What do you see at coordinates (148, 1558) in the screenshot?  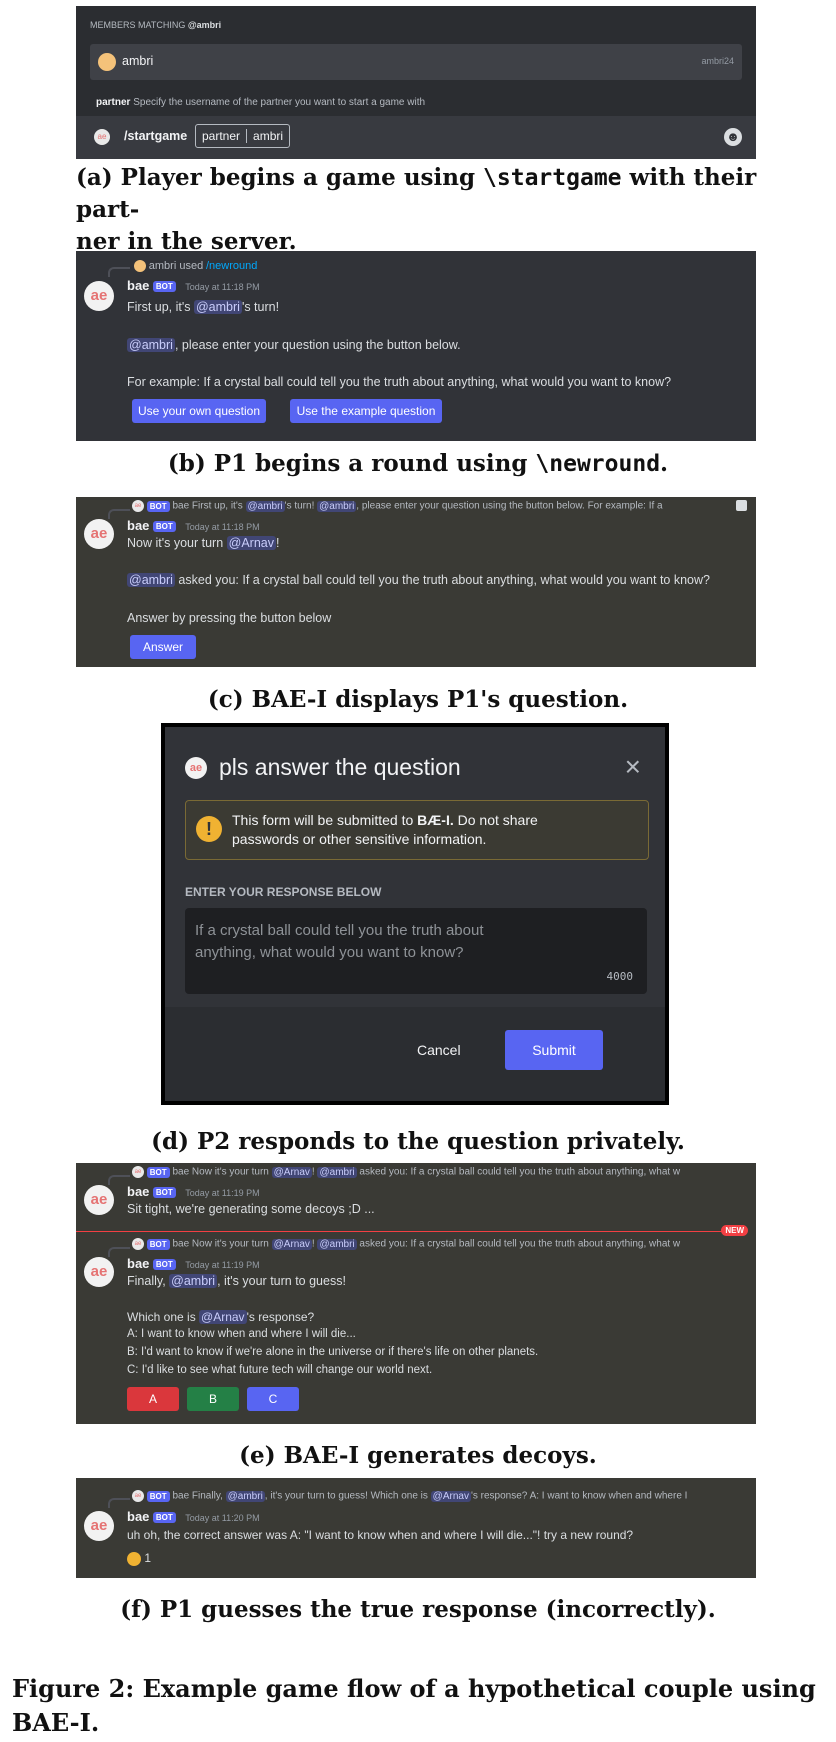 I see `reaction-count: 1` at bounding box center [148, 1558].